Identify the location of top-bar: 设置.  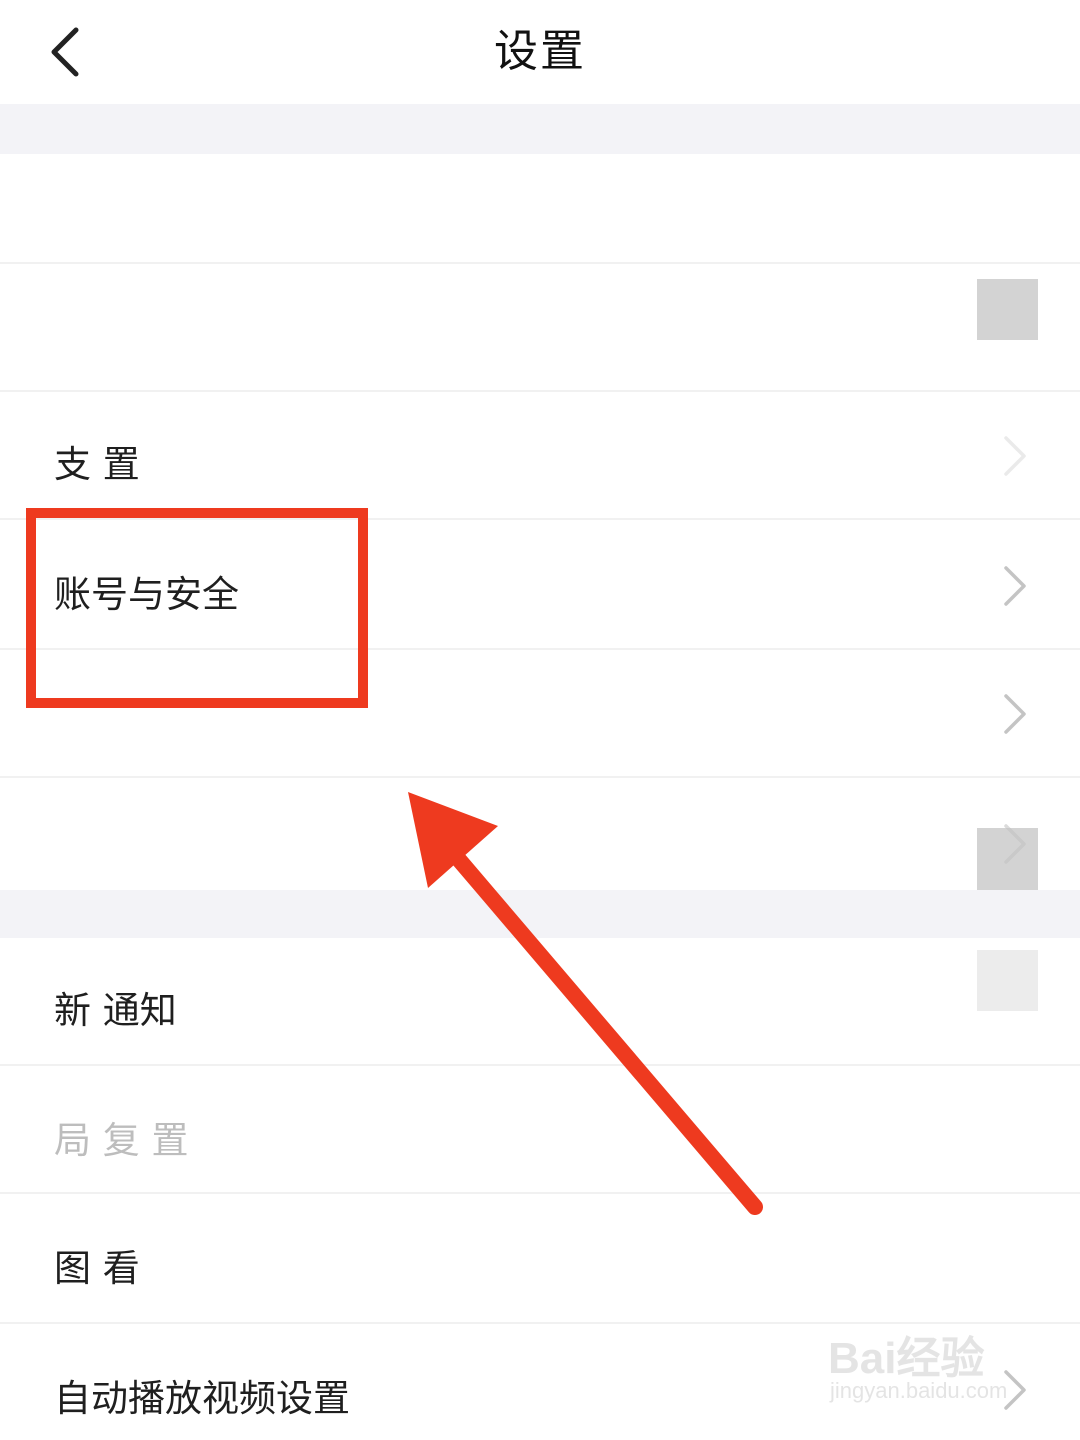
(540, 52).